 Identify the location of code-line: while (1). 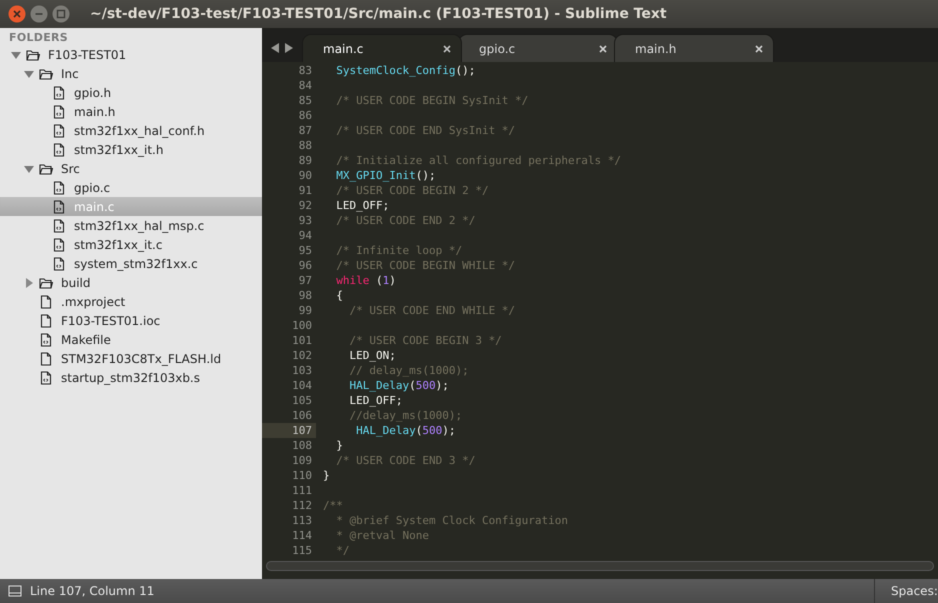
(365, 280).